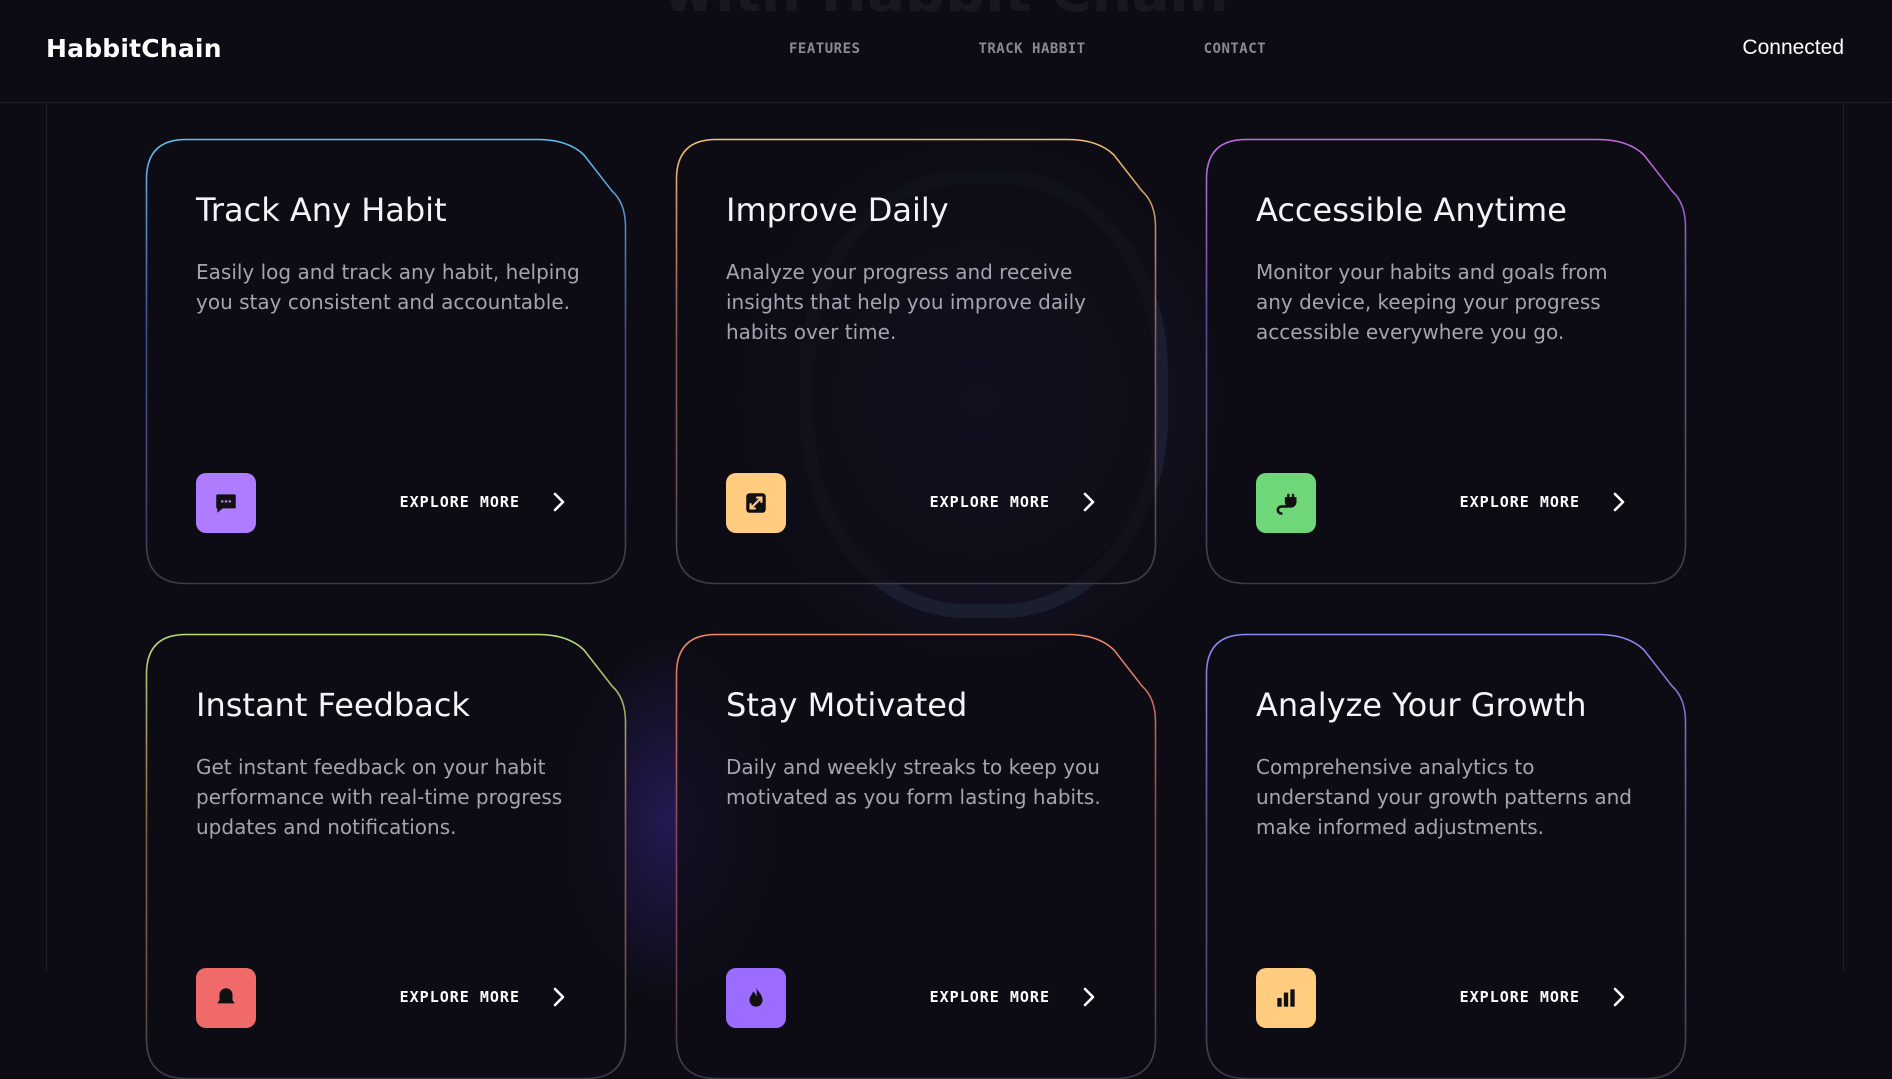 The width and height of the screenshot is (1892, 1079). I want to click on wallet-status: Connected, so click(1793, 48).